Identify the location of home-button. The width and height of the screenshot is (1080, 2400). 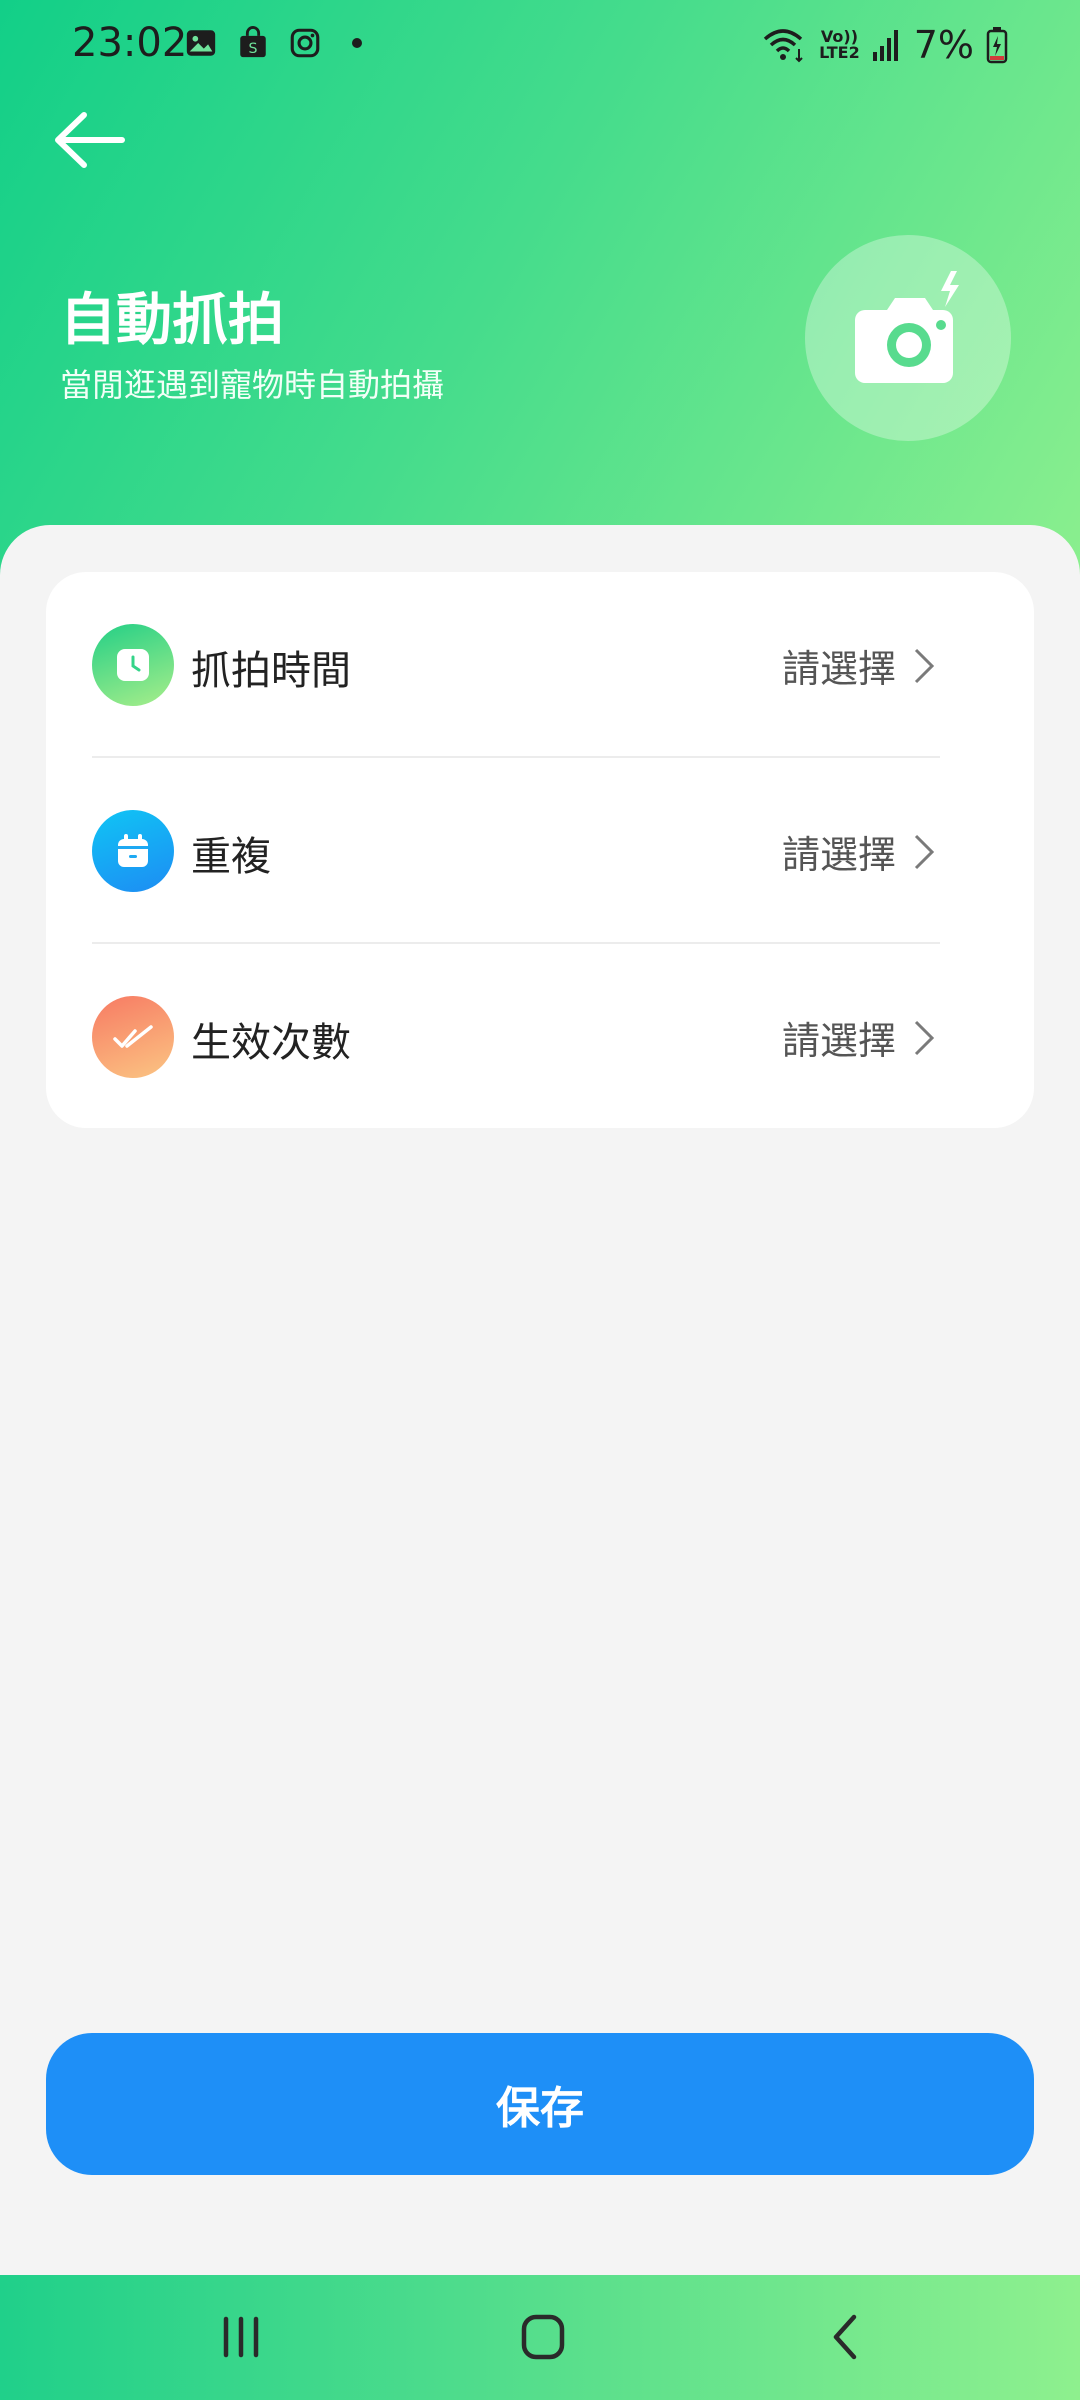
(543, 2337).